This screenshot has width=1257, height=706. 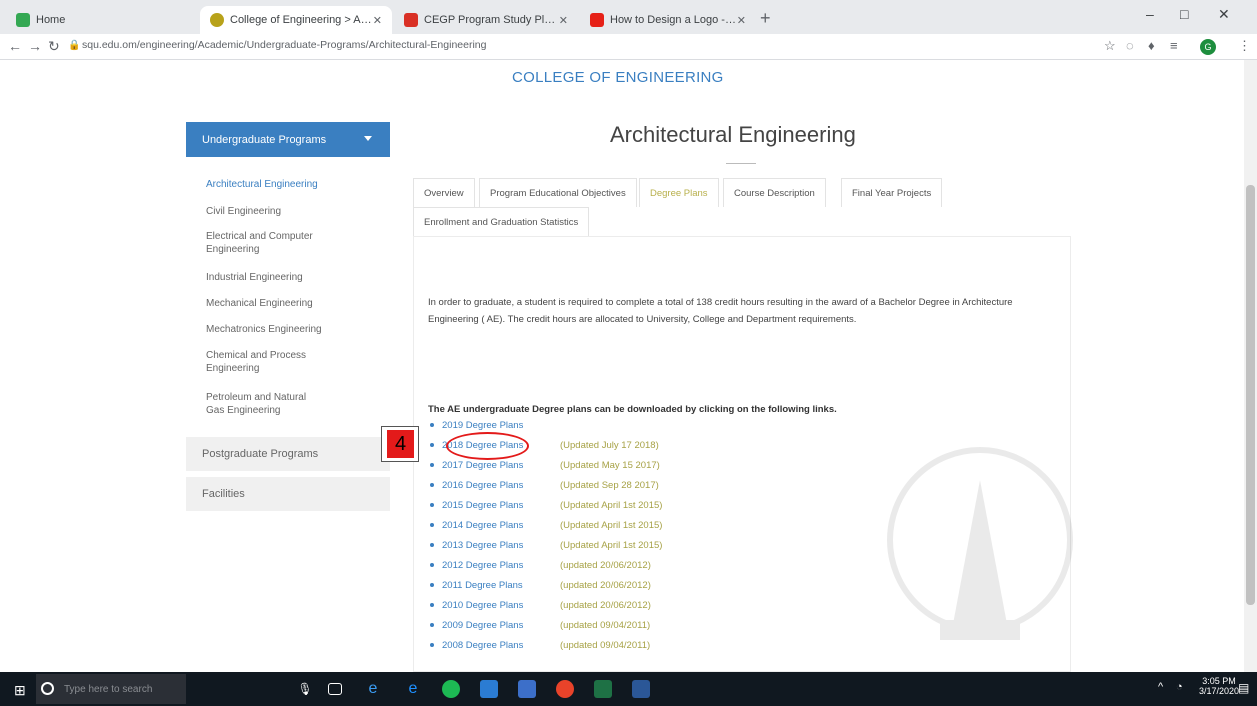 What do you see at coordinates (501, 505) in the screenshot?
I see `degree-plan-link: 2015 Degree Plans` at bounding box center [501, 505].